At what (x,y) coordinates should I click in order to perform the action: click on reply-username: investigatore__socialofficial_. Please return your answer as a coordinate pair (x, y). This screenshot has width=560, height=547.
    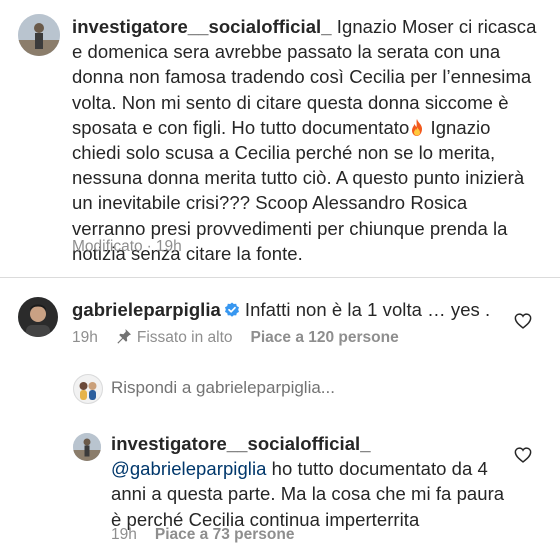
    Looking at the image, I should click on (241, 443).